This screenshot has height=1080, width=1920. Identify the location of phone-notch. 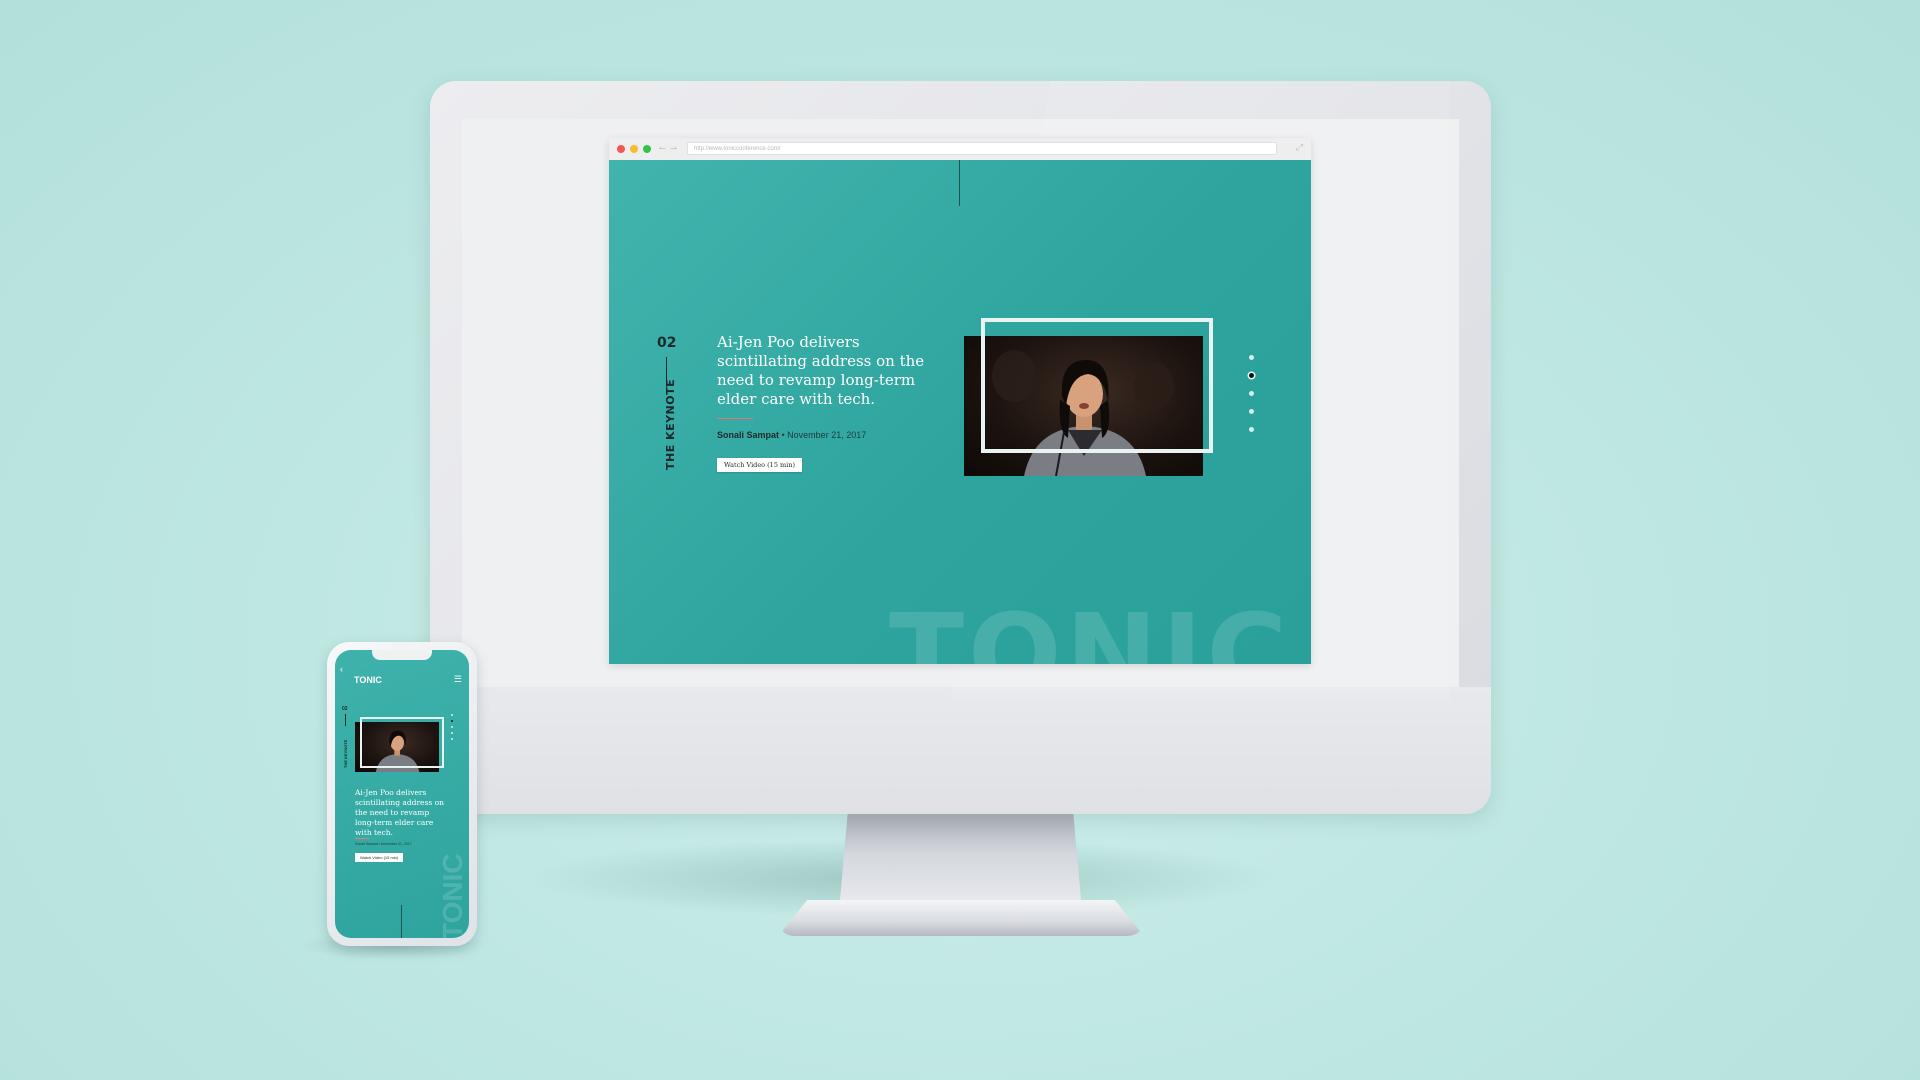
(402, 655).